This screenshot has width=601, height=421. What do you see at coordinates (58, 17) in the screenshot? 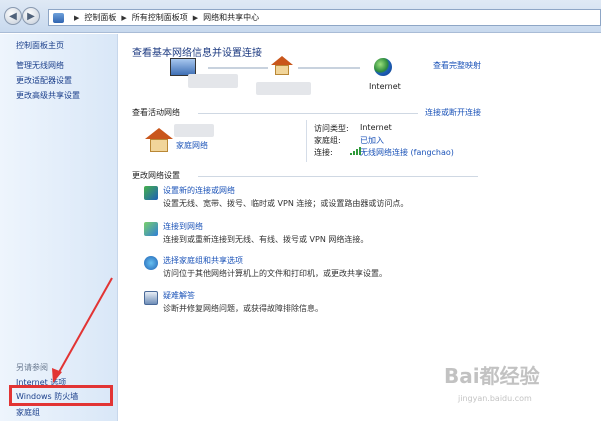
I see `control-panel-icon` at bounding box center [58, 17].